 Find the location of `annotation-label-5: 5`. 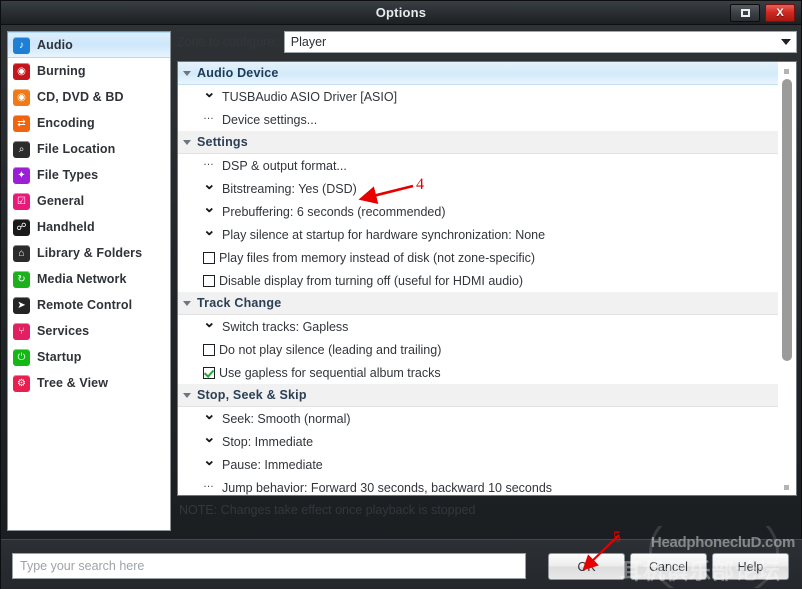

annotation-label-5: 5 is located at coordinates (617, 537).